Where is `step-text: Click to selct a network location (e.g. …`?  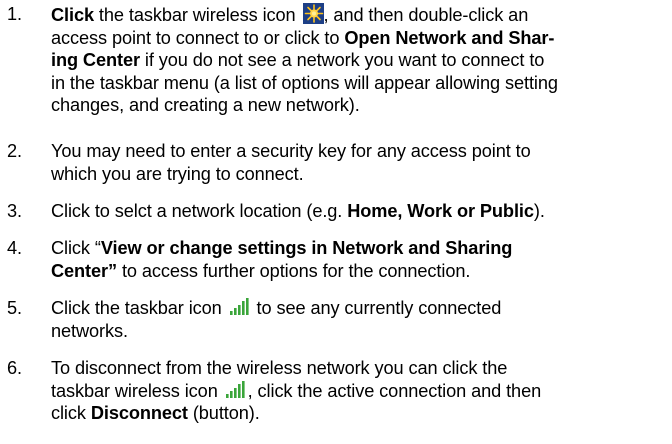 step-text: Click to selct a network location (e.g. … is located at coordinates (361, 211).